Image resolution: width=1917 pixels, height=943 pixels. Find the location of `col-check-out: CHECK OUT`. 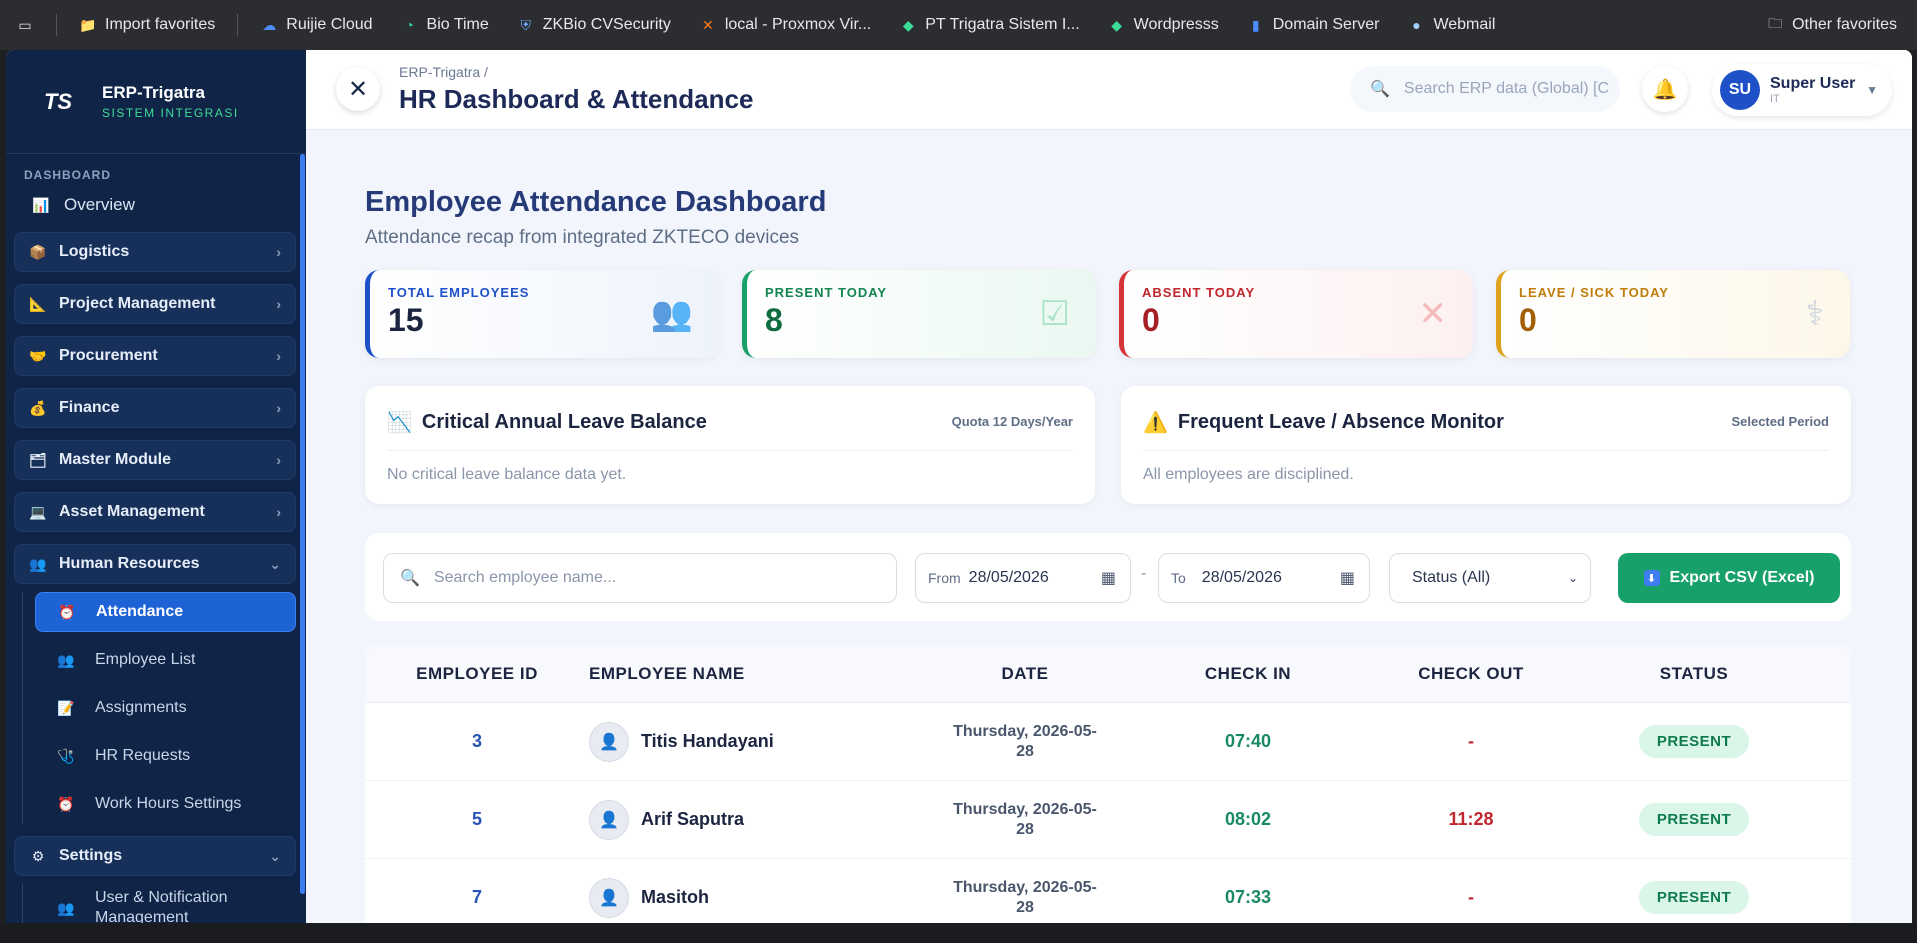

col-check-out: CHECK OUT is located at coordinates (1471, 674).